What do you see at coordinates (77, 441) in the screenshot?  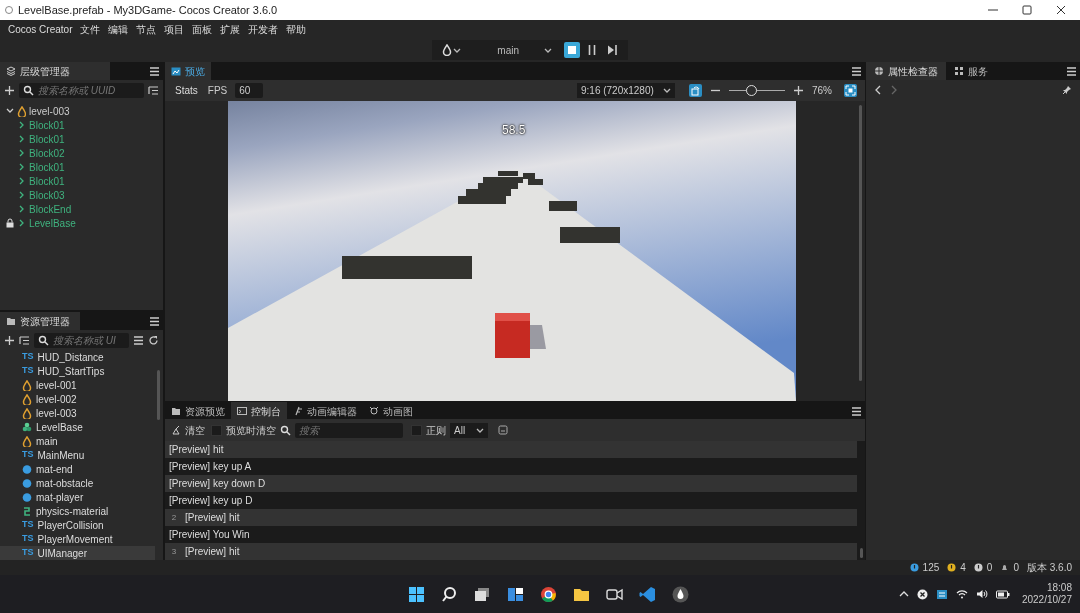 I see `asset-item: main` at bounding box center [77, 441].